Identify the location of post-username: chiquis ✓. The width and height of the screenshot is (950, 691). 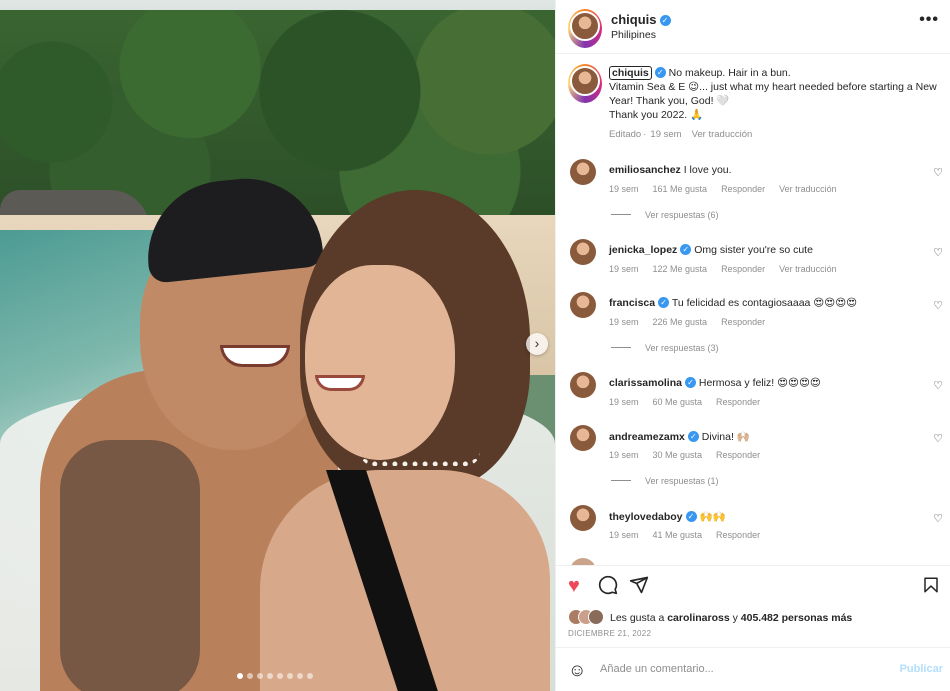
(641, 19).